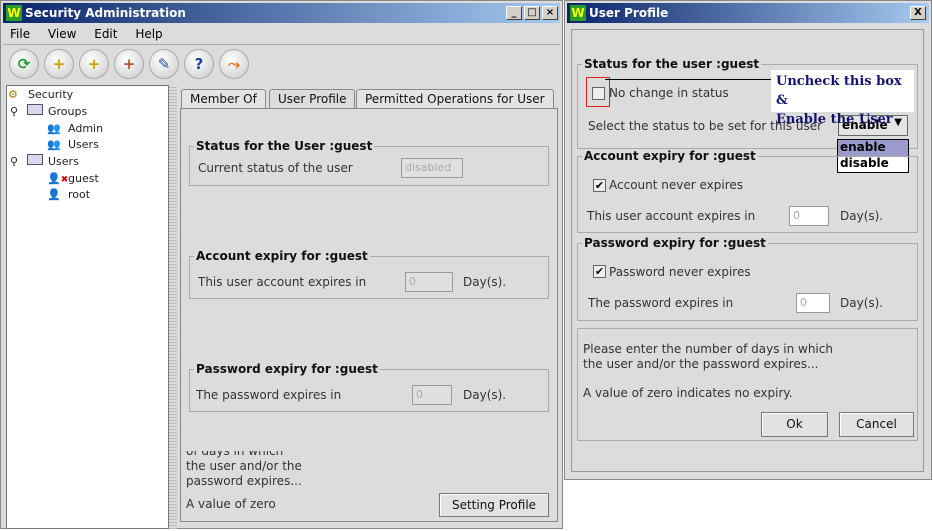  What do you see at coordinates (50, 94) in the screenshot?
I see `tree-node-security: Security` at bounding box center [50, 94].